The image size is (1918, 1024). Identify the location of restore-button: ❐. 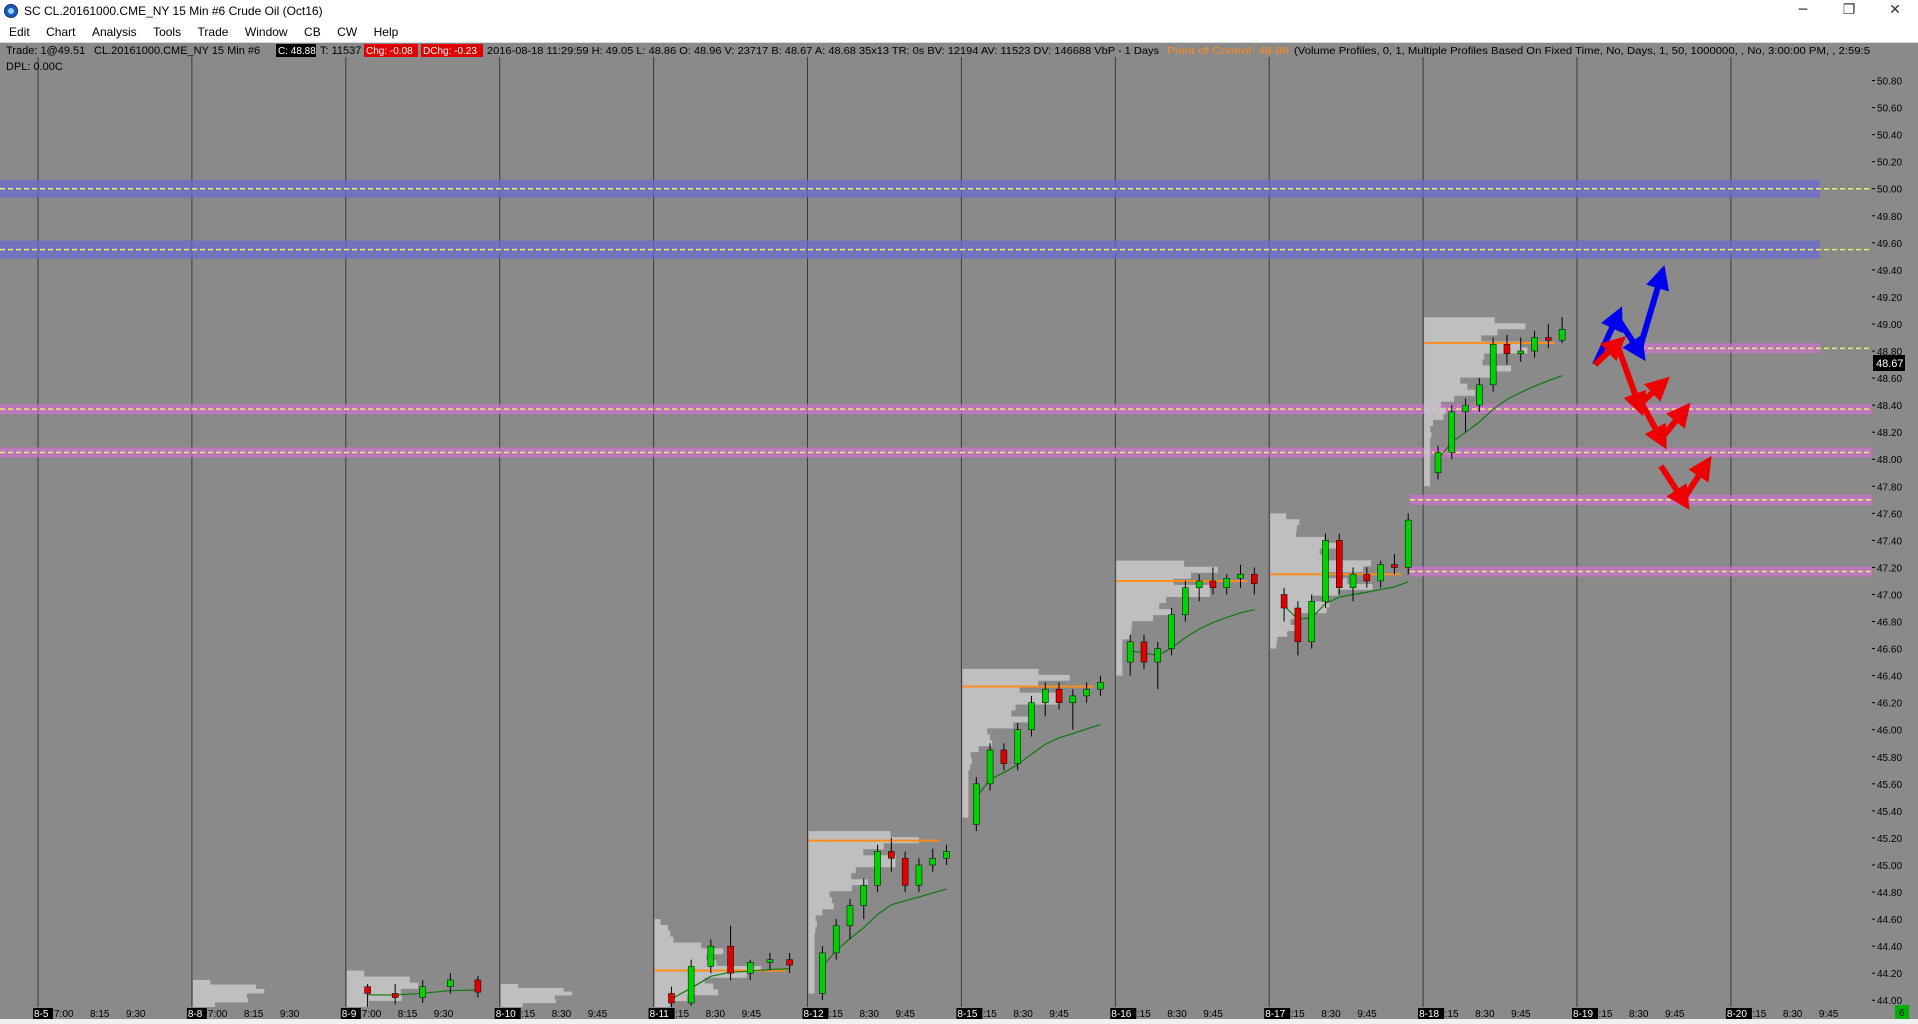
(1849, 11).